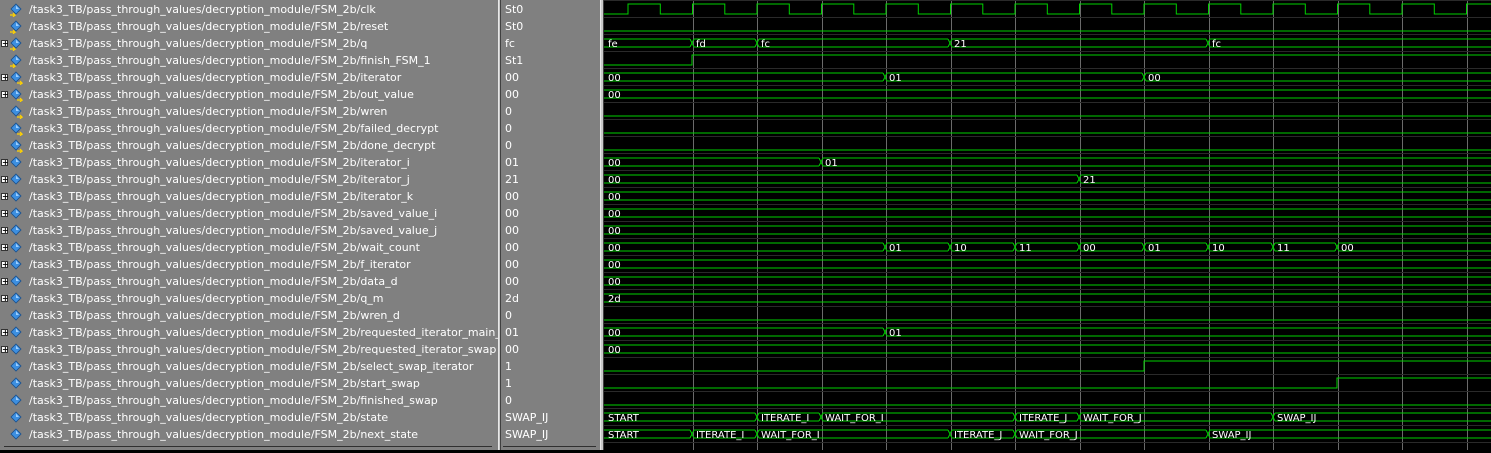 This screenshot has width=1491, height=453. What do you see at coordinates (550, 179) in the screenshot?
I see `signal-value-cell: 21` at bounding box center [550, 179].